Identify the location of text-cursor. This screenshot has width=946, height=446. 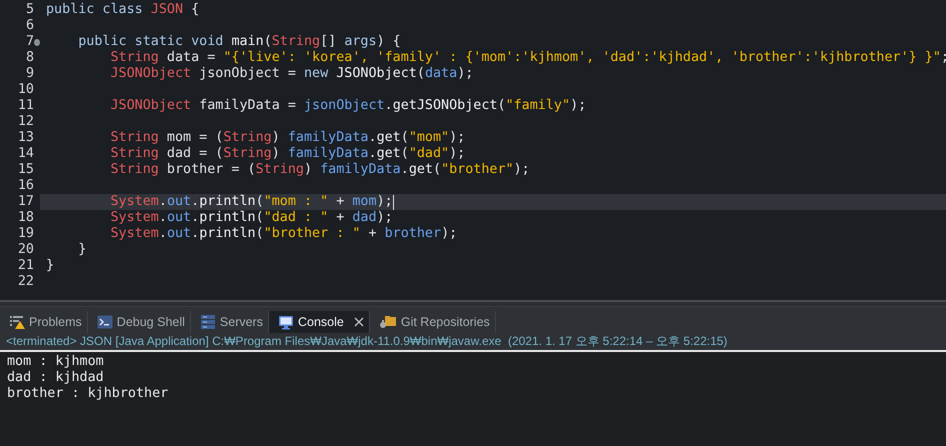
(393, 202).